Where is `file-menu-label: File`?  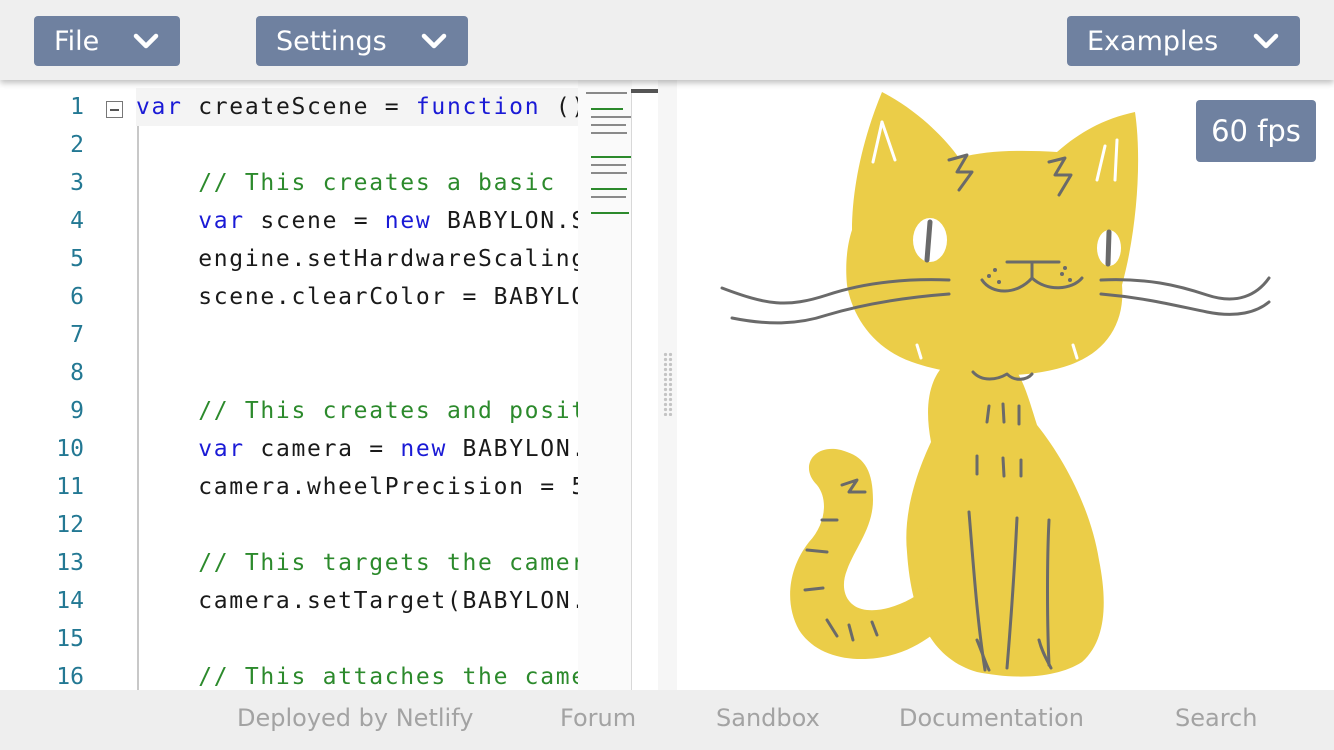
file-menu-label: File is located at coordinates (77, 41).